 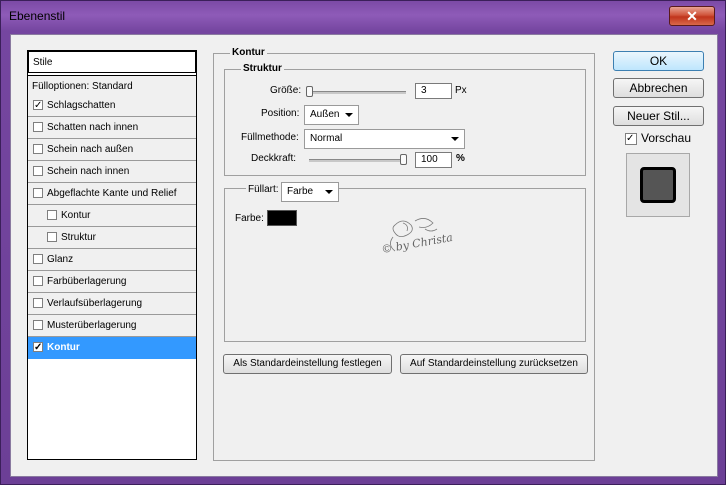 I want to click on opacity-unit: %, so click(x=460, y=158).